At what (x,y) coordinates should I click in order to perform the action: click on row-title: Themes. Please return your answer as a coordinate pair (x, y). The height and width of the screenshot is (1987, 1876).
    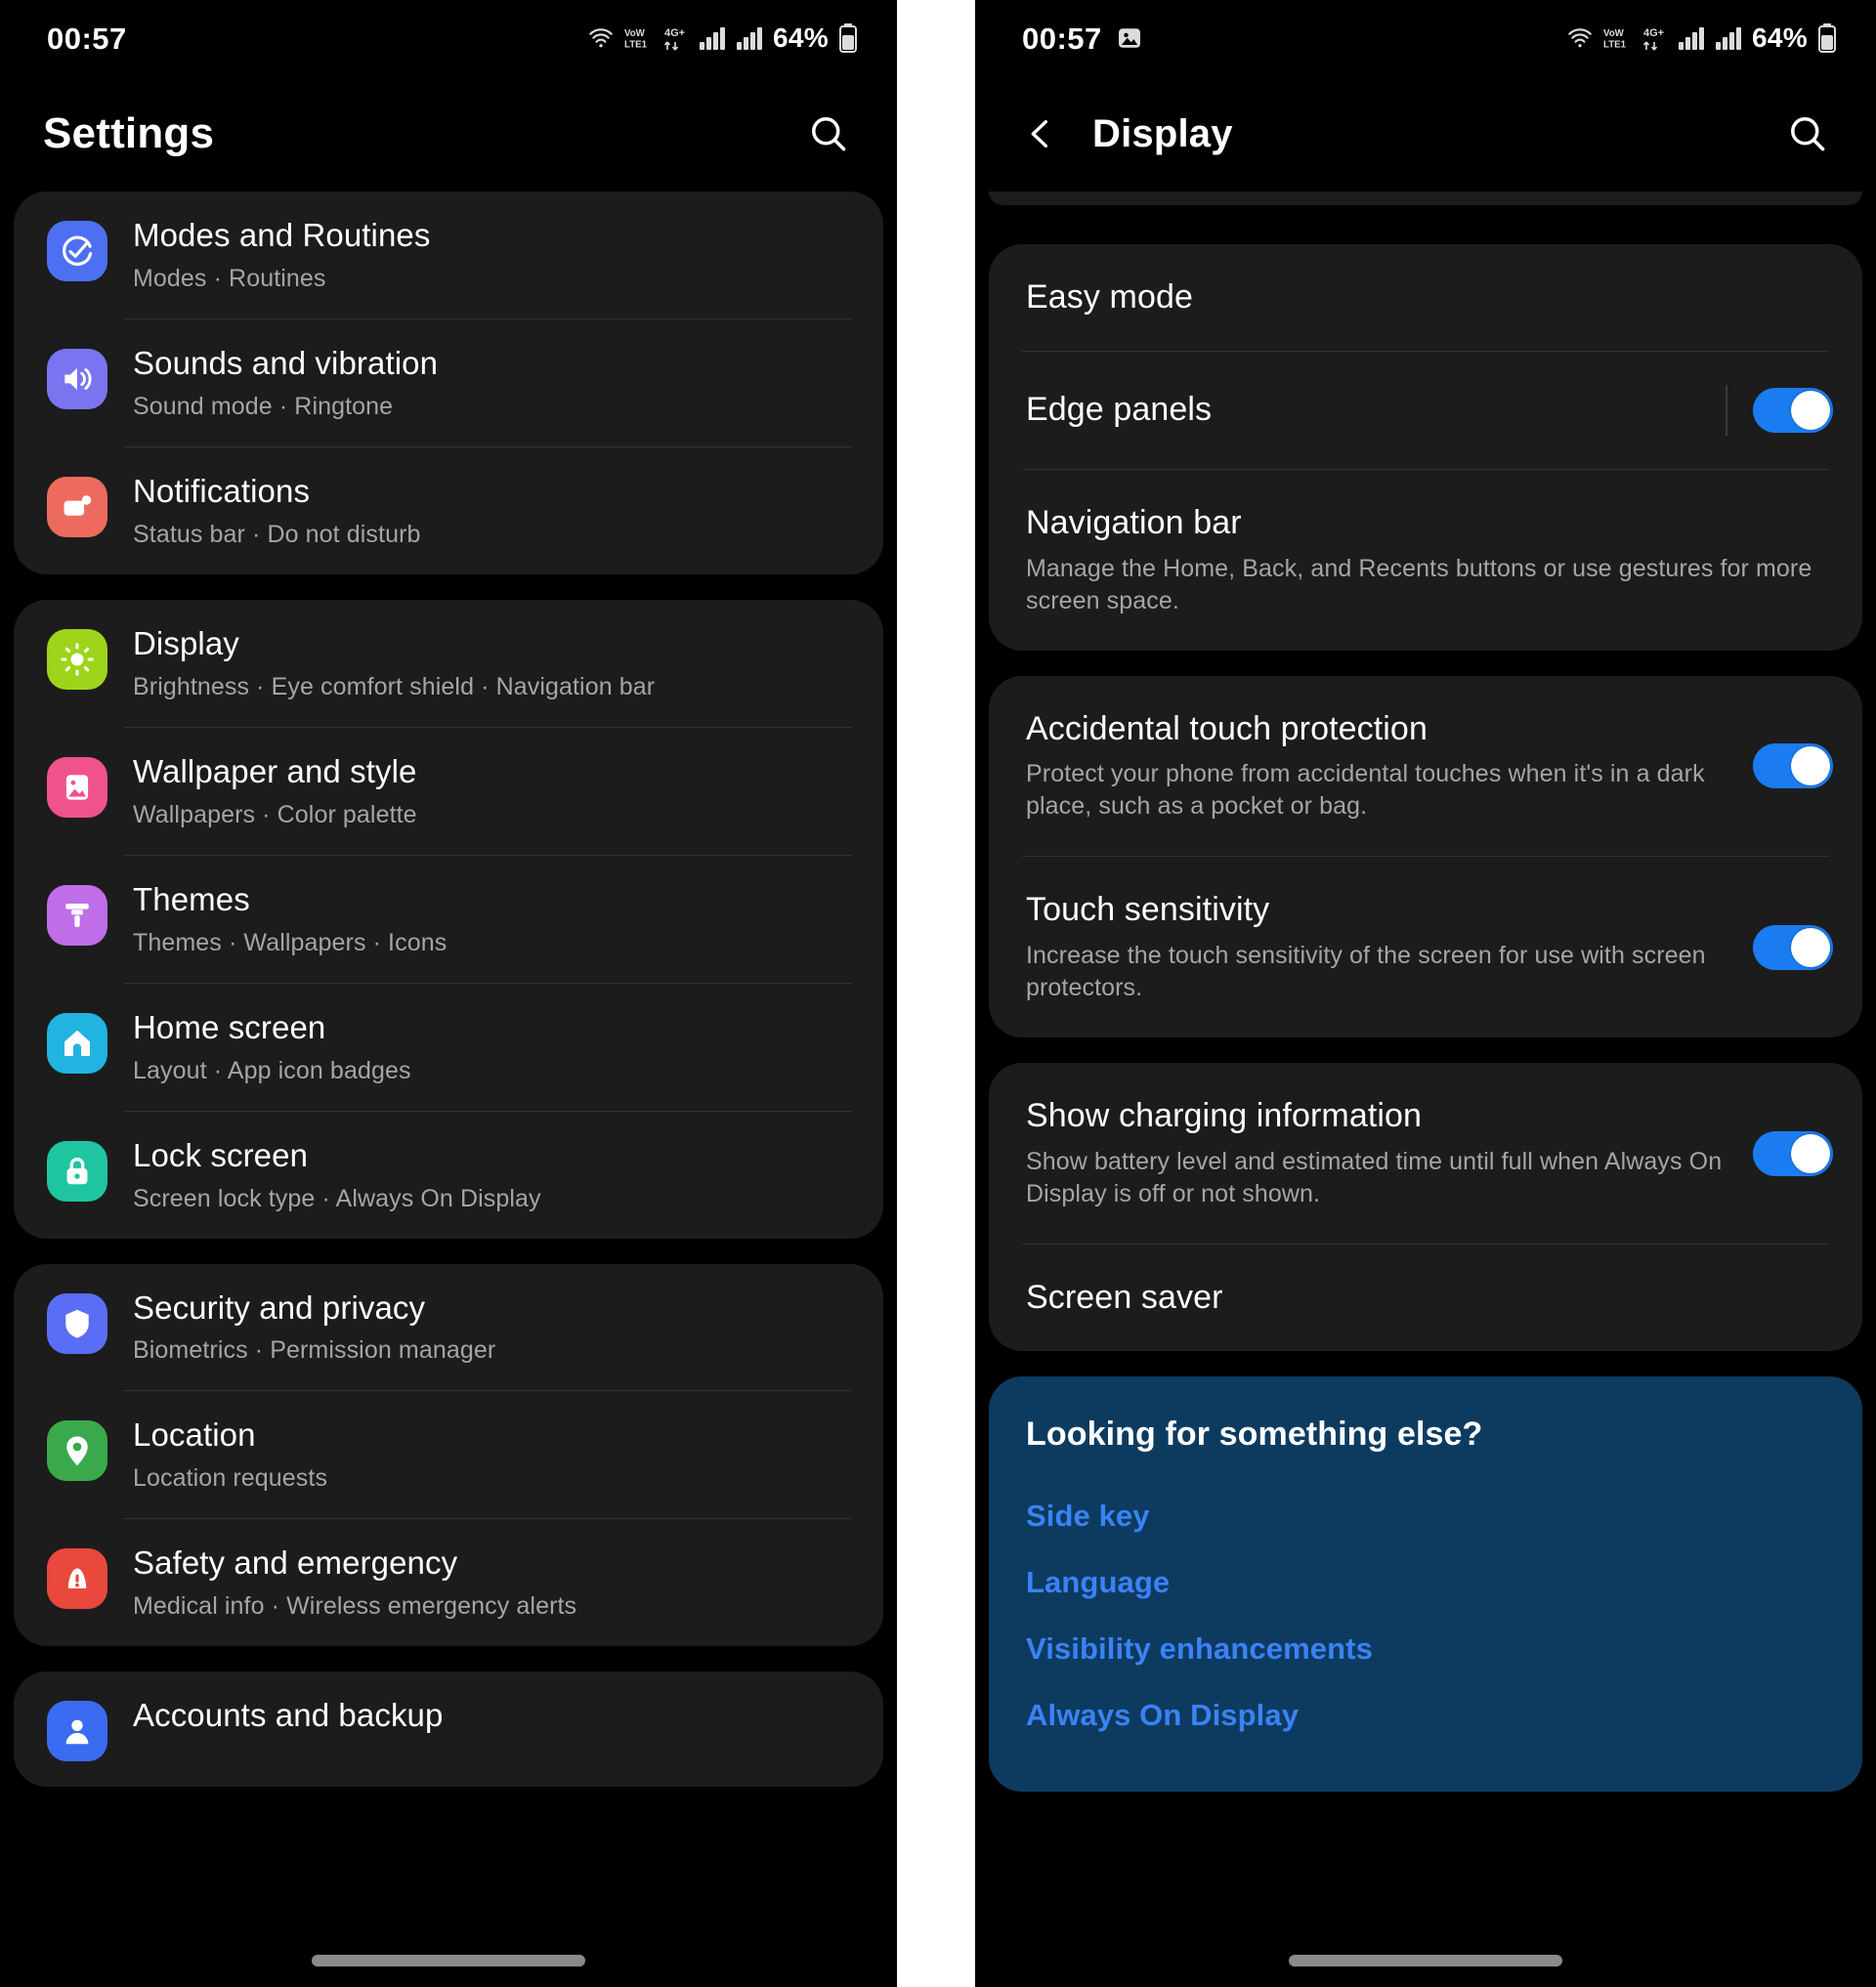
    Looking at the image, I should click on (191, 899).